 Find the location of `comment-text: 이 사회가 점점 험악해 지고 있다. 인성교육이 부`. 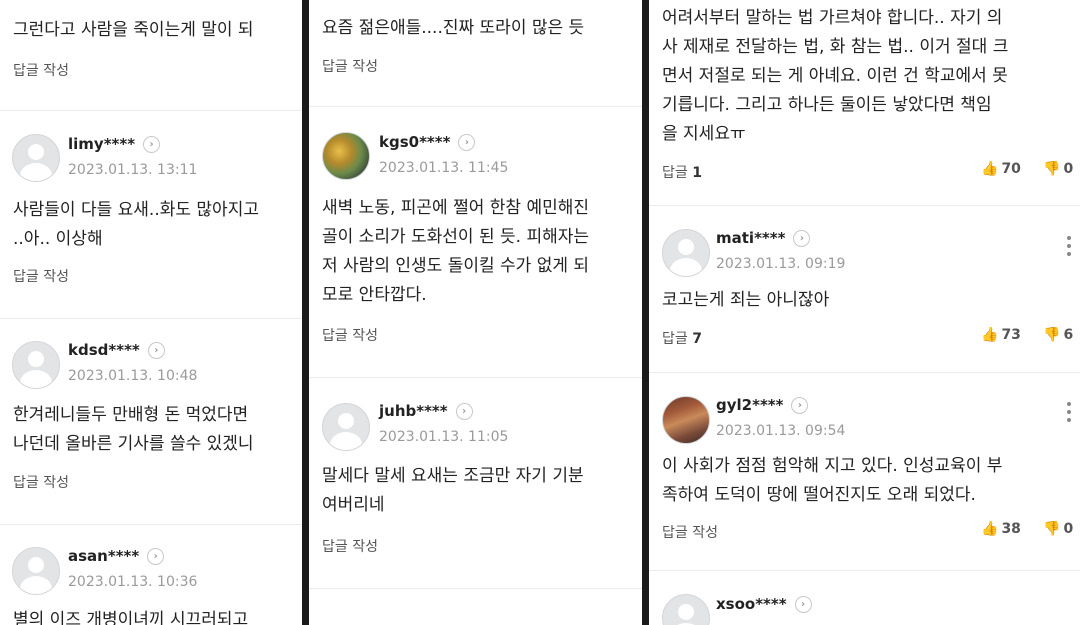

comment-text: 이 사회가 점점 험악해 지고 있다. 인성교육이 부 is located at coordinates (832, 466).